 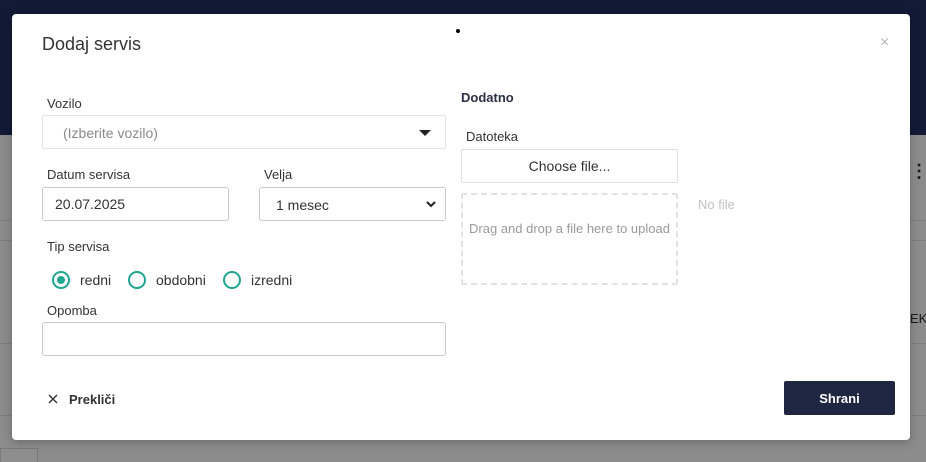 I want to click on background-table-cell, so click(x=19, y=455).